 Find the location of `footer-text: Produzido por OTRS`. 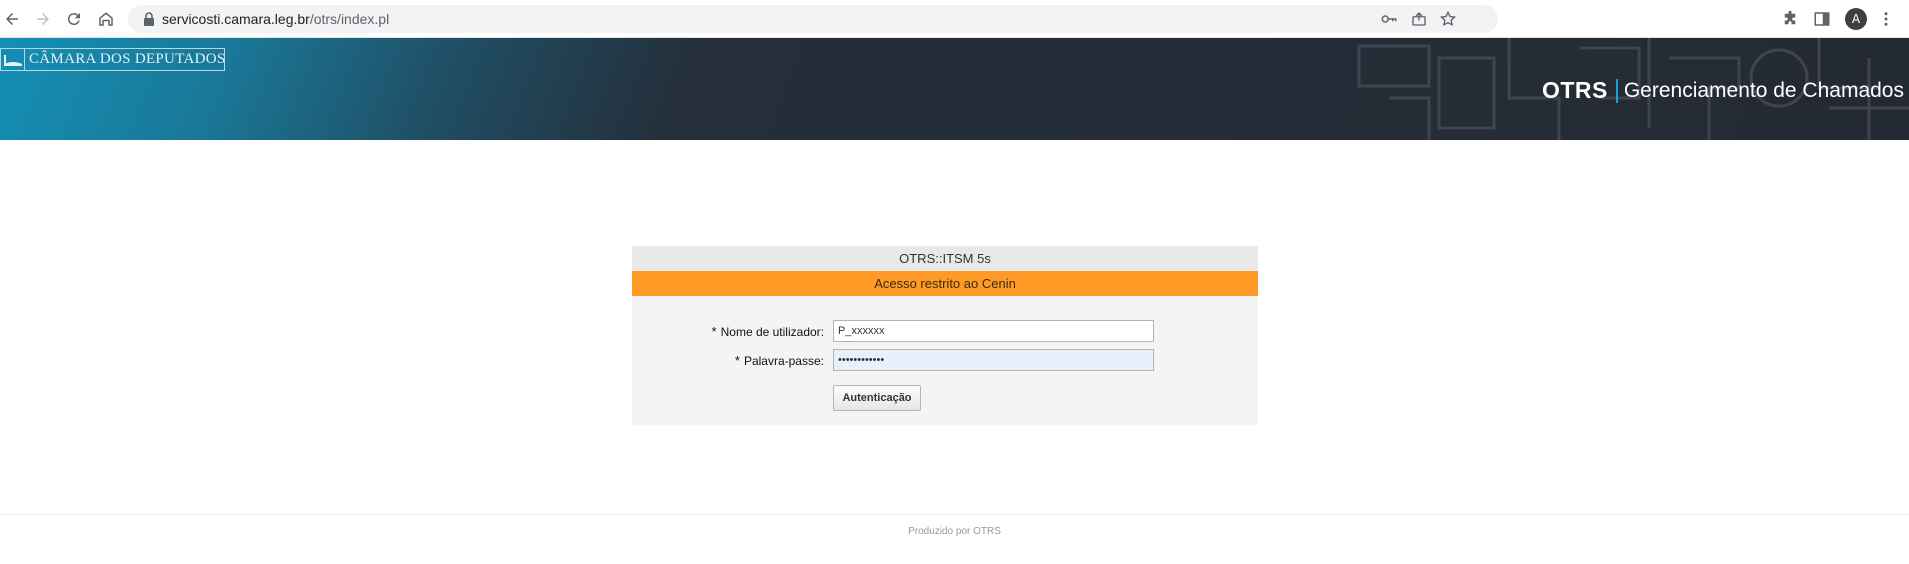

footer-text: Produzido por OTRS is located at coordinates (954, 531).